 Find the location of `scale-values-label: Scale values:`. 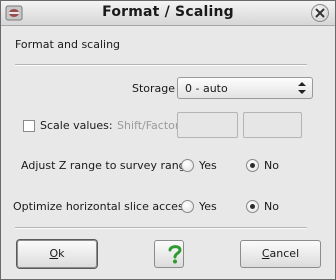

scale-values-label: Scale values: is located at coordinates (76, 125).